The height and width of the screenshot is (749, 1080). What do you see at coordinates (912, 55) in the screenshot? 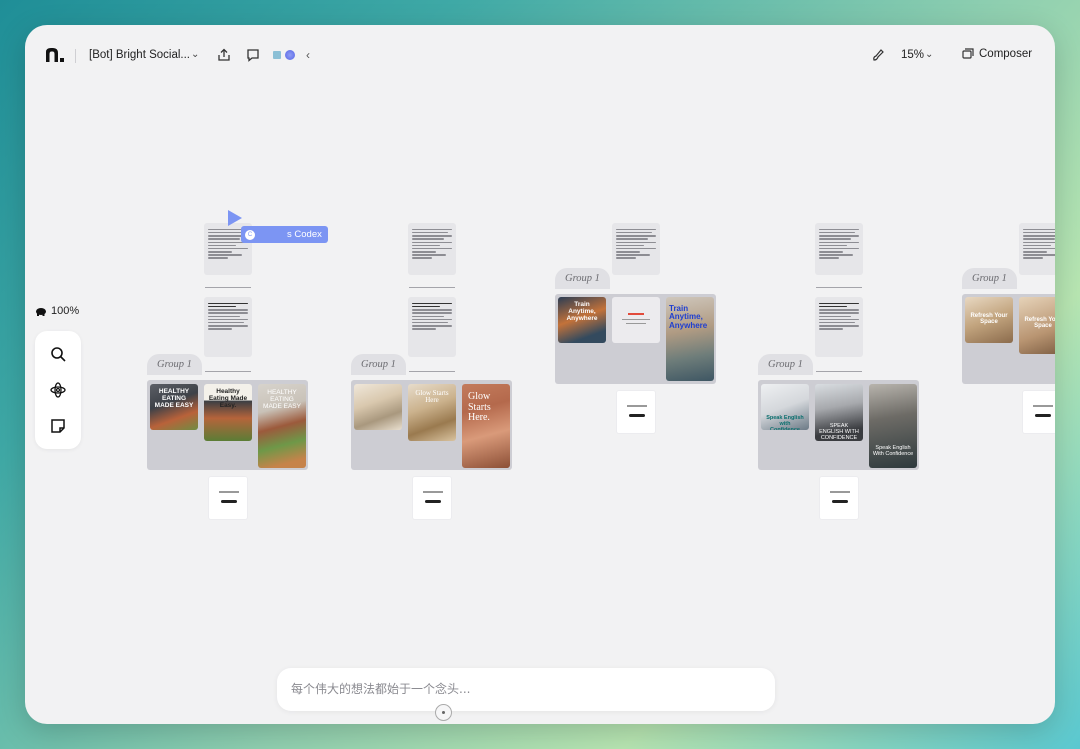
I see `zoom-level: 15%` at bounding box center [912, 55].